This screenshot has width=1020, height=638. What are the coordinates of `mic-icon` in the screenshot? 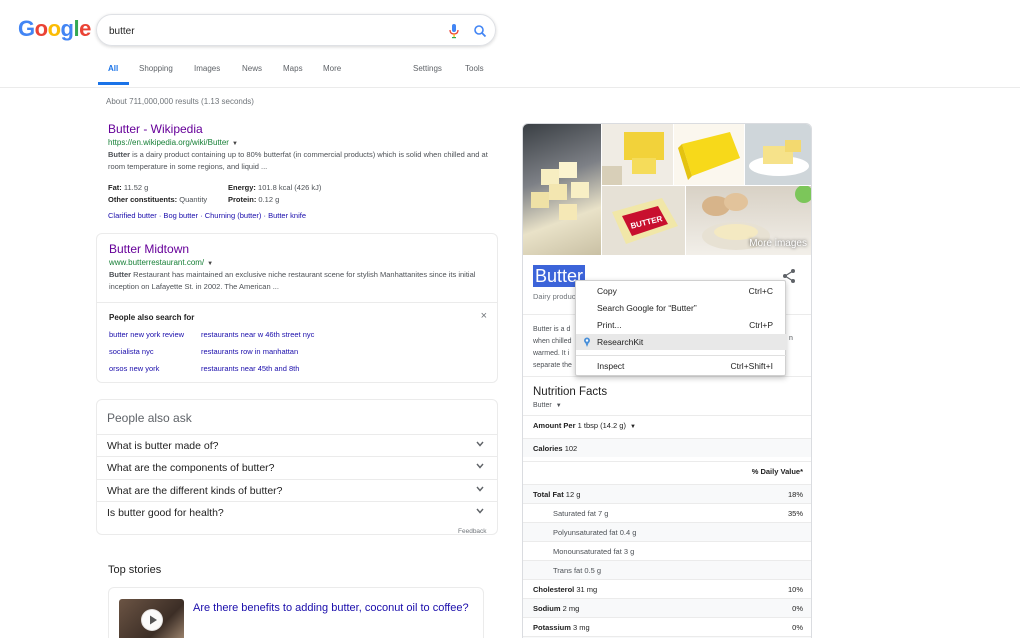 It's located at (454, 31).